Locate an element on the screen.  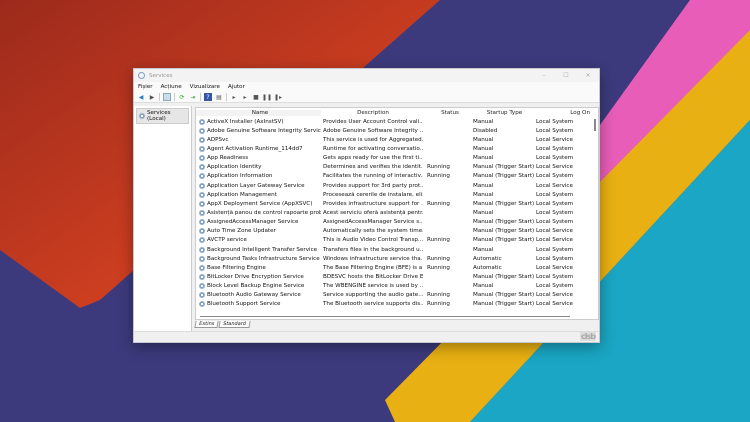
restart-service-icon: ❚▸ is located at coordinates (278, 97).